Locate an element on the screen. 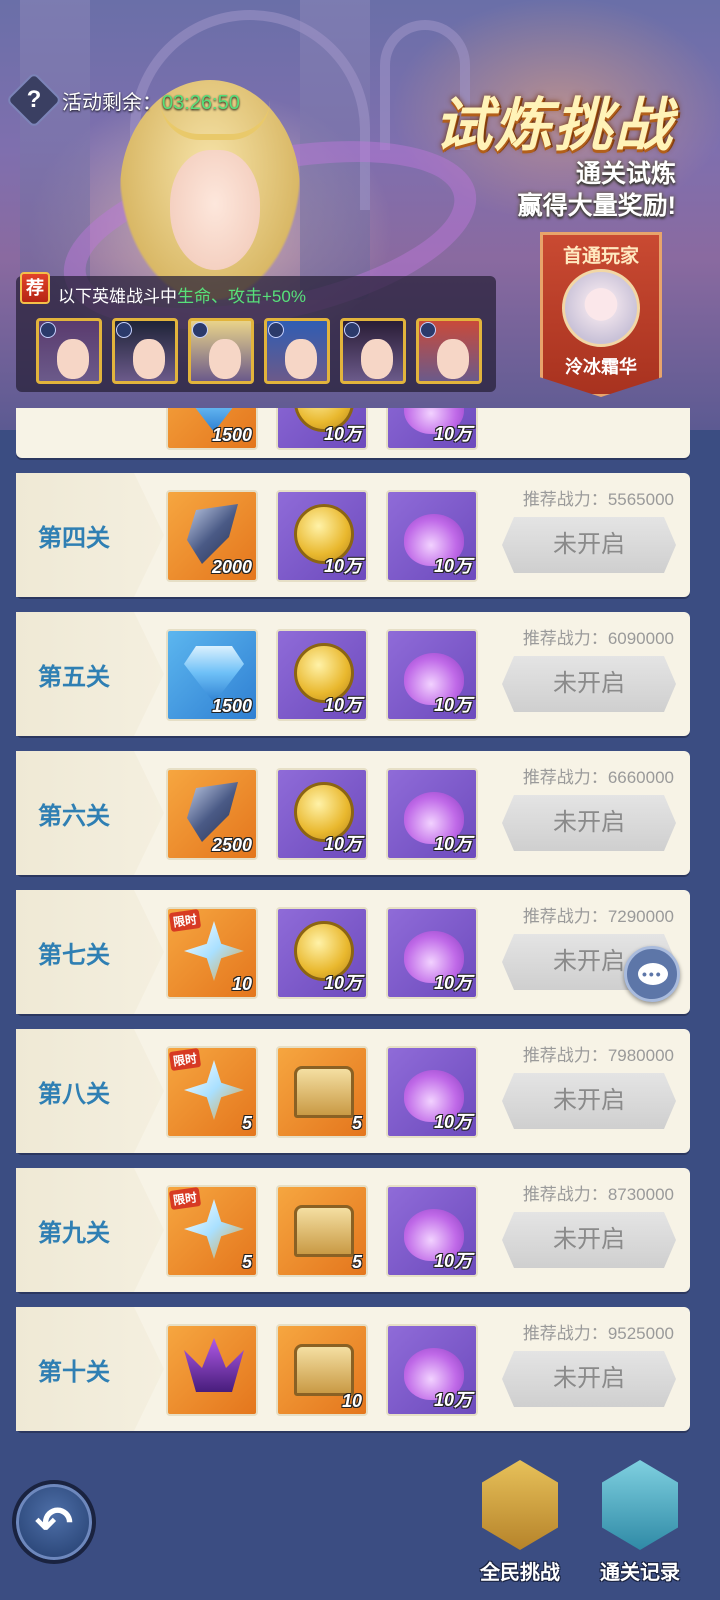  power-value: 5565000 is located at coordinates (640, 499).